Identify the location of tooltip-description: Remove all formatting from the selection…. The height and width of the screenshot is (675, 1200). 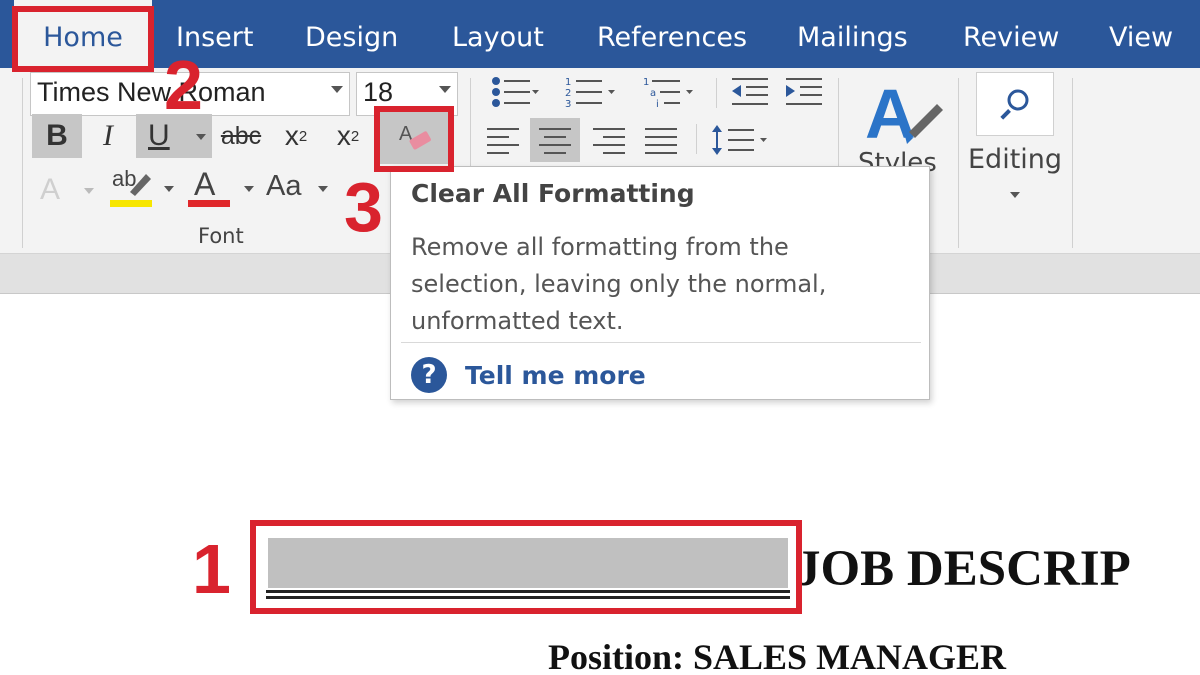
(619, 284).